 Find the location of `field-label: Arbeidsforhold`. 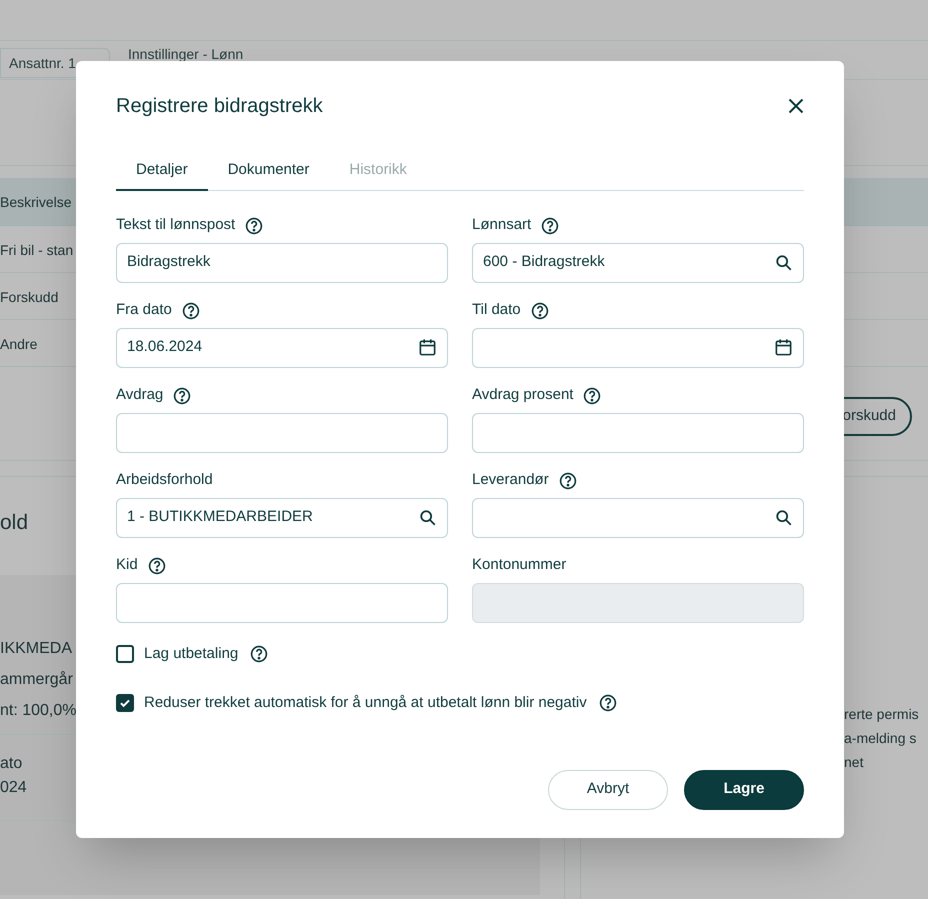

field-label: Arbeidsforhold is located at coordinates (164, 480).